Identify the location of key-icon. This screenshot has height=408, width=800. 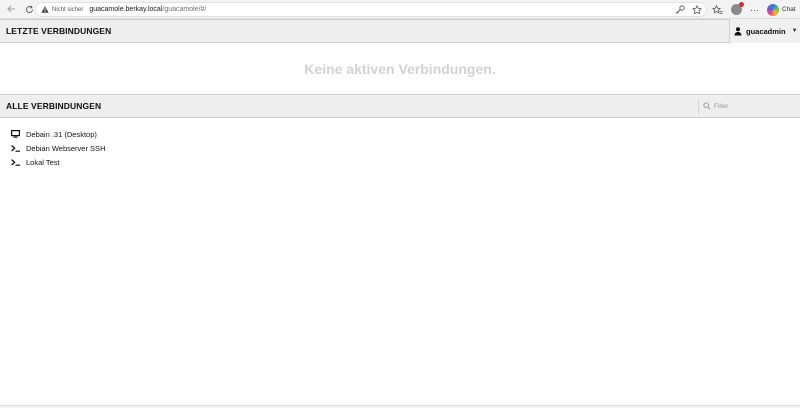
(679, 9).